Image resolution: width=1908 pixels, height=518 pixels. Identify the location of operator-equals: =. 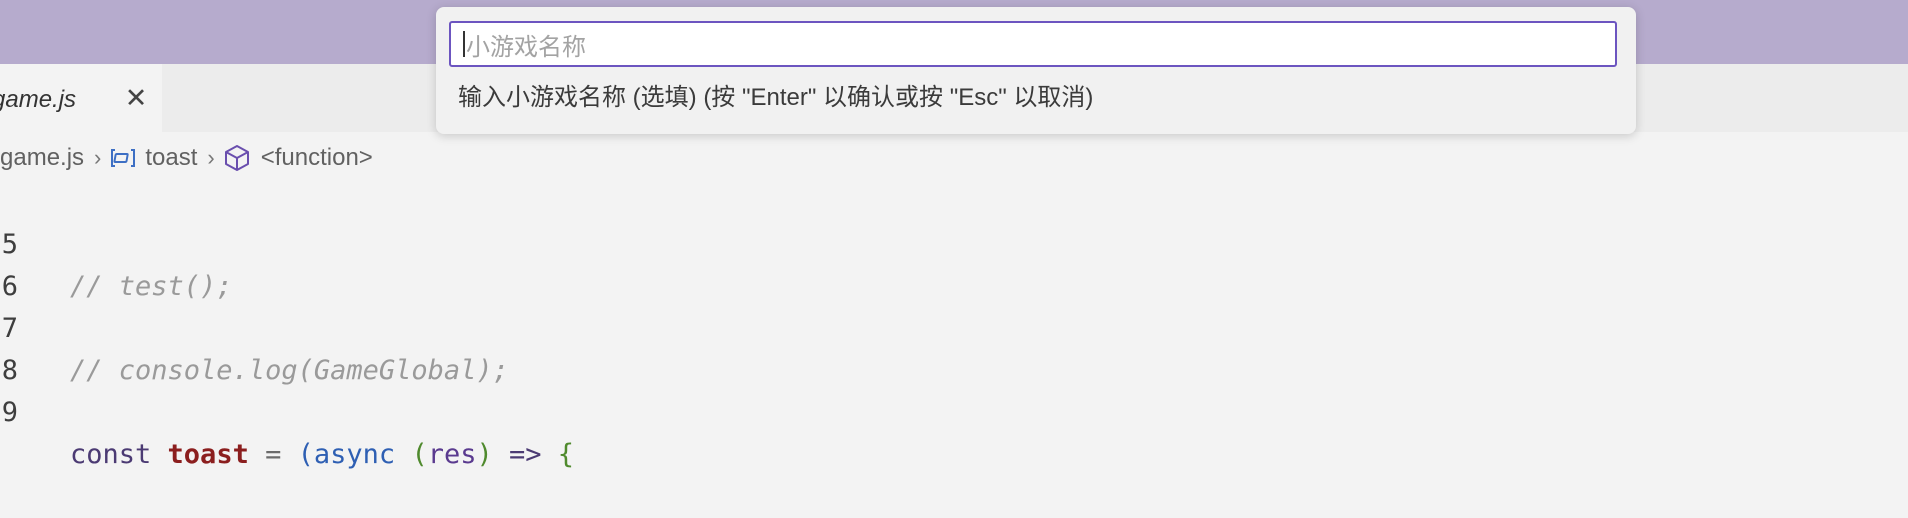
(273, 454).